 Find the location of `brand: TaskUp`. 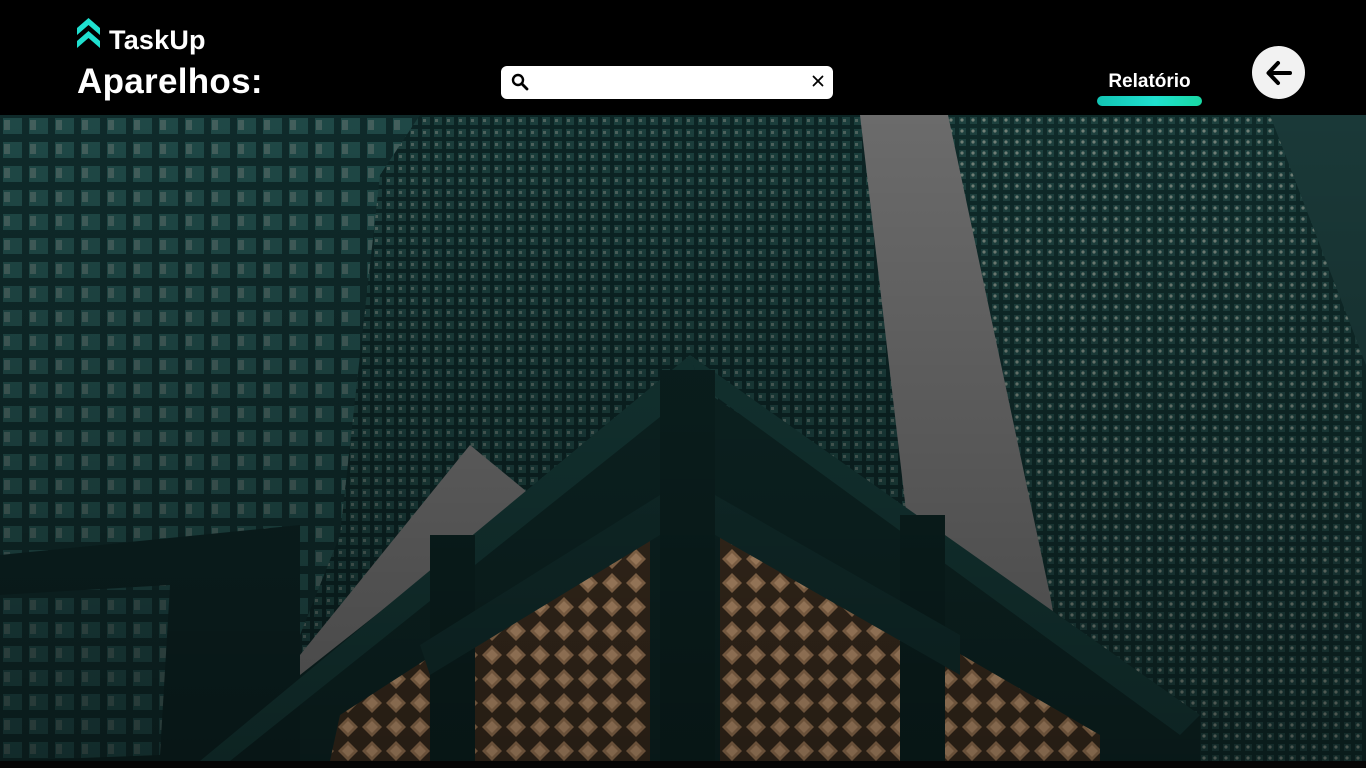

brand: TaskUp is located at coordinates (141, 36).